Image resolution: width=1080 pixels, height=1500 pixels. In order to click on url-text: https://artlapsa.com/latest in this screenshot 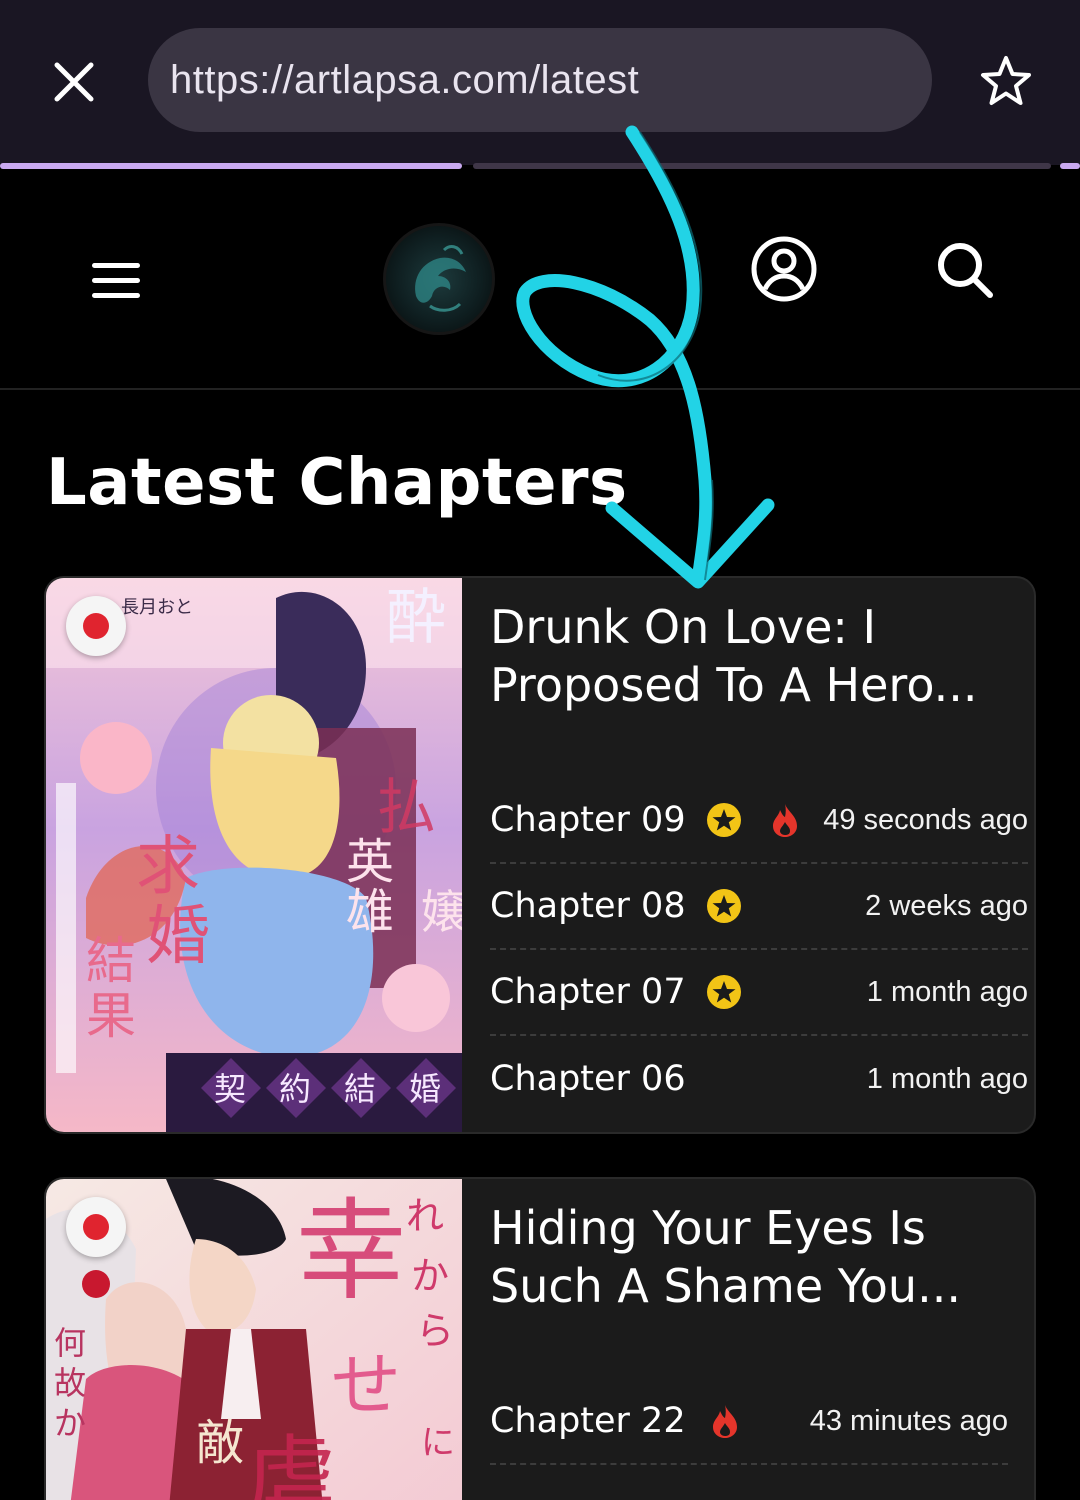, I will do `click(405, 79)`.